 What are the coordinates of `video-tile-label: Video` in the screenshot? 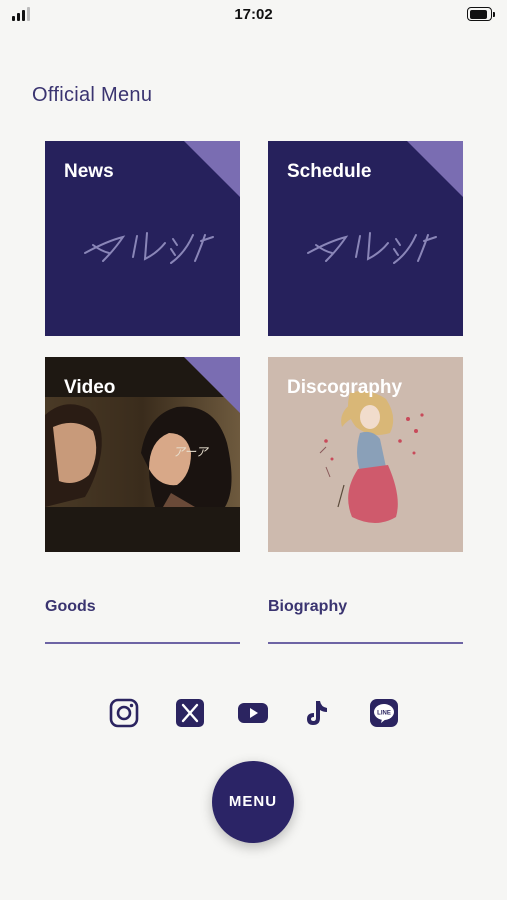 It's located at (90, 387).